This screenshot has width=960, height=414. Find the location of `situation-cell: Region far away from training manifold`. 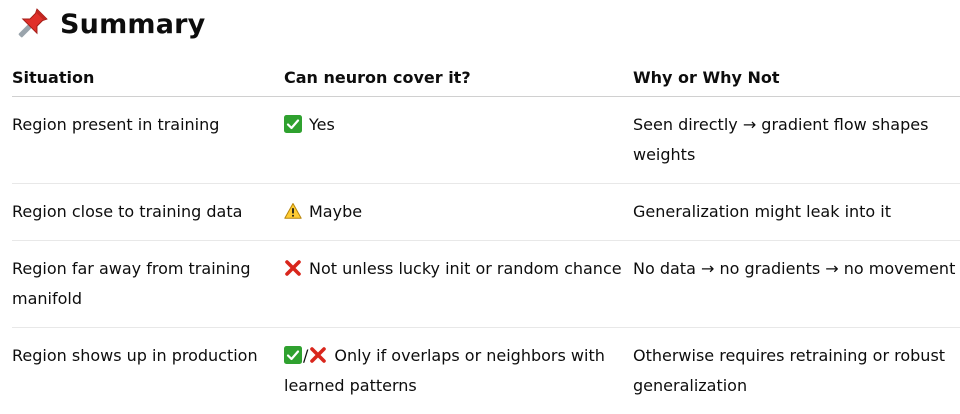

situation-cell: Region far away from training manifold is located at coordinates (148, 284).